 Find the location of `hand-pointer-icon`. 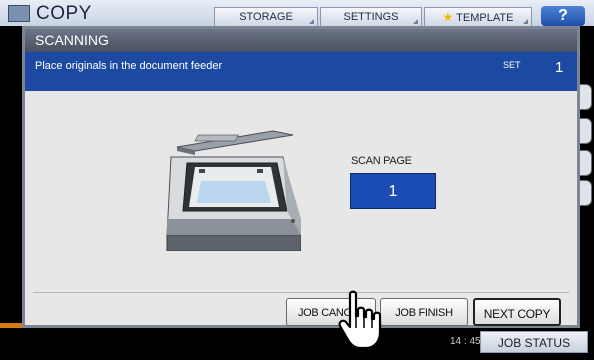

hand-pointer-icon is located at coordinates (360, 320).